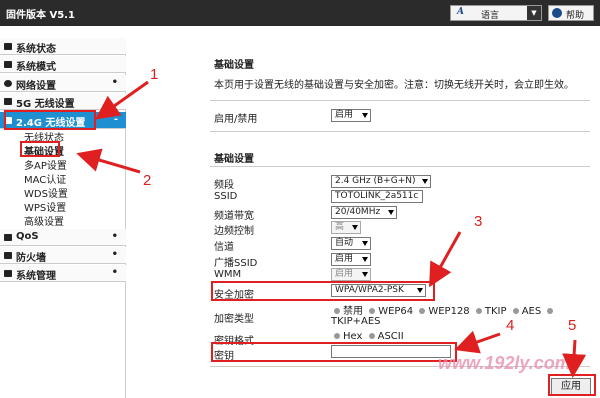 The height and width of the screenshot is (398, 600). Describe the element at coordinates (478, 221) in the screenshot. I see `annotation-3: 3` at that location.